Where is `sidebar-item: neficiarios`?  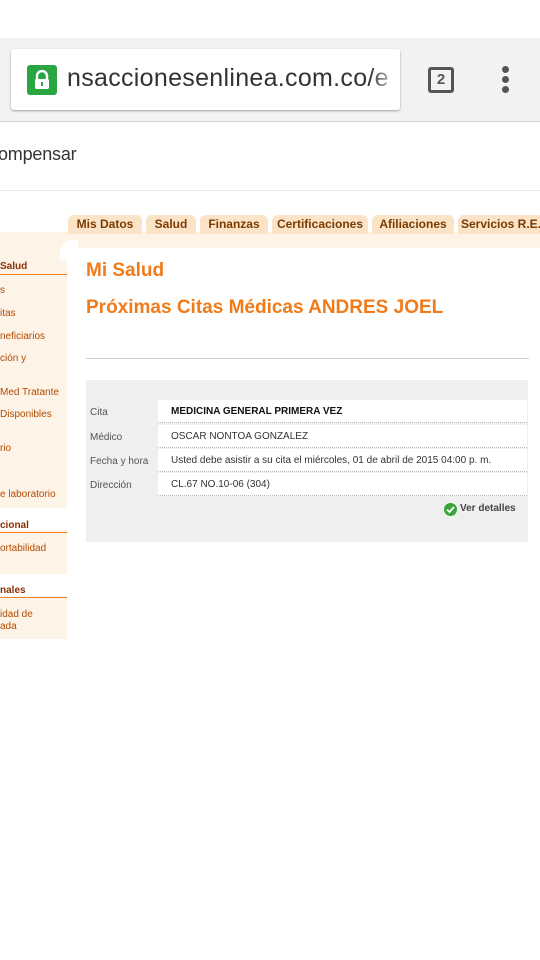 sidebar-item: neficiarios is located at coordinates (22, 336).